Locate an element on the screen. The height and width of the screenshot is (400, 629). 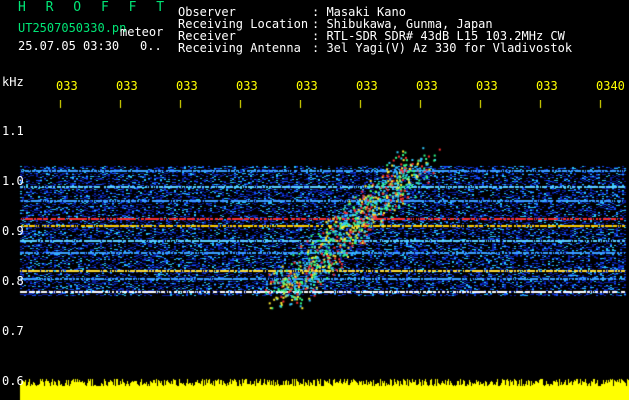
meteor-counter: 0.. is located at coordinates (151, 46).